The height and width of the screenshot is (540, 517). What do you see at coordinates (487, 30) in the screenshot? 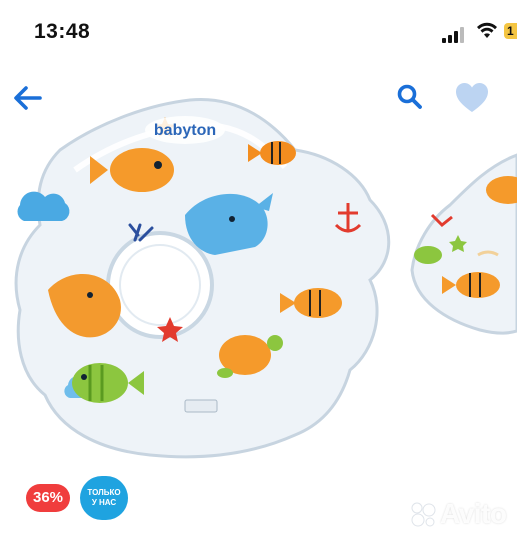
I see `wifi-icon` at bounding box center [487, 30].